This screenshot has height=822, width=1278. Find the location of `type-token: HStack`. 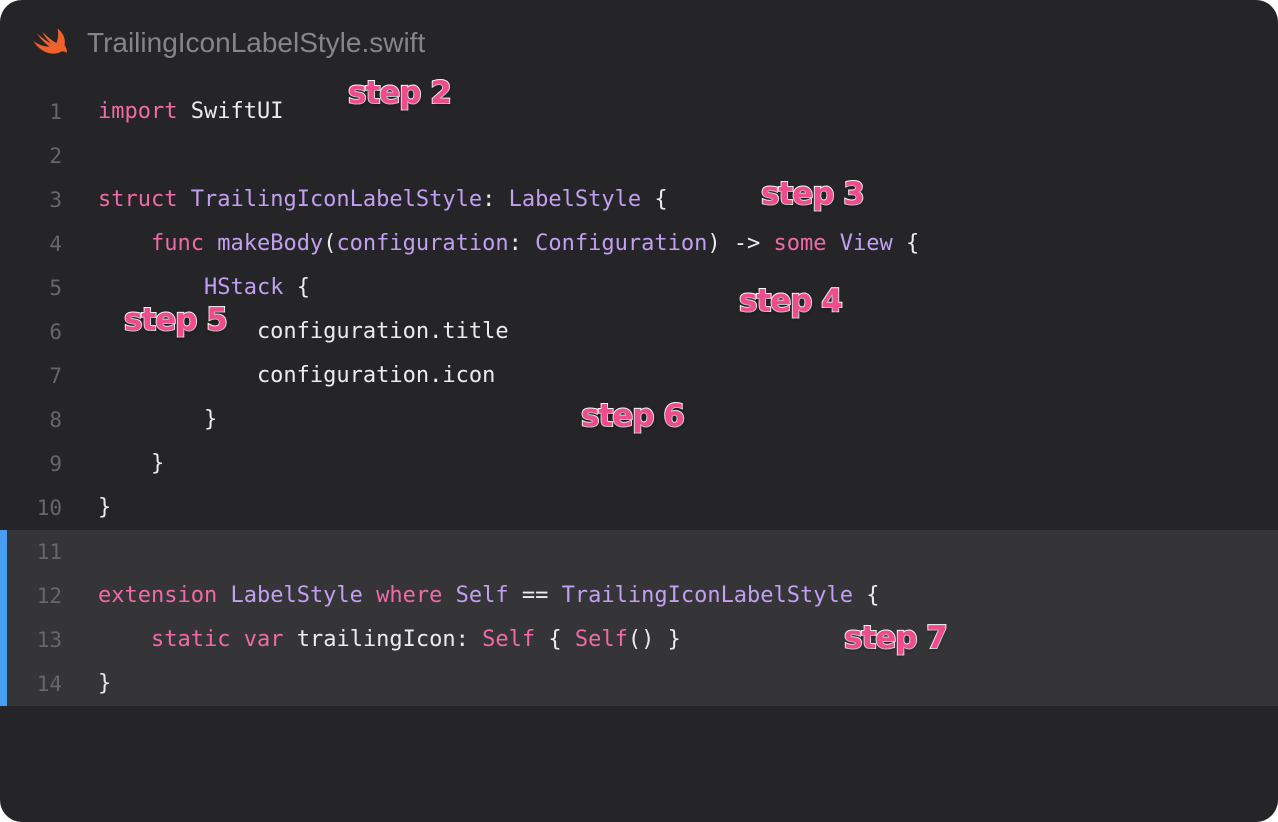

type-token: HStack is located at coordinates (243, 287).